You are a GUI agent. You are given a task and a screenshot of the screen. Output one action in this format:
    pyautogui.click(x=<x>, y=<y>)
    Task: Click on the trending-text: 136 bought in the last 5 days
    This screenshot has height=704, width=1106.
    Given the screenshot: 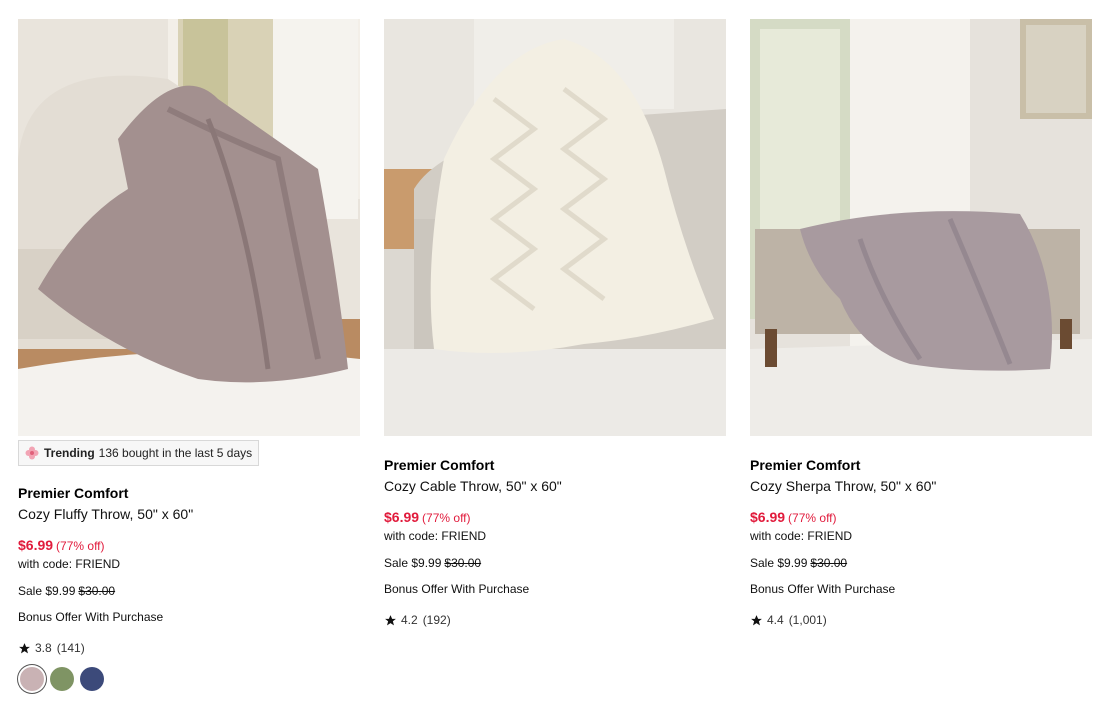 What is the action you would take?
    pyautogui.click(x=175, y=453)
    